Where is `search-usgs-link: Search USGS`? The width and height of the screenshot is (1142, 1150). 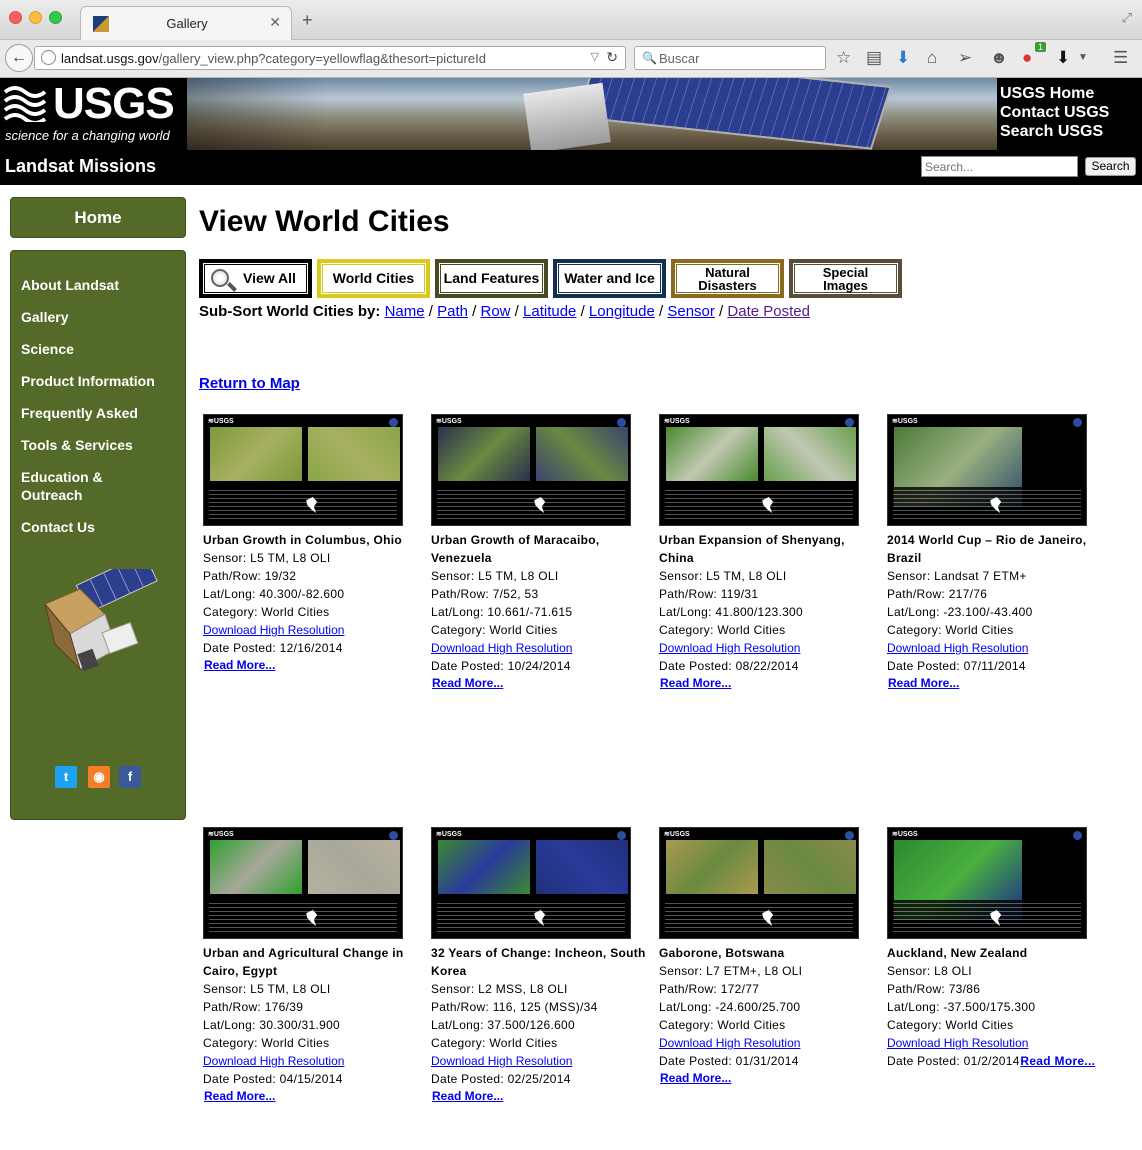
search-usgs-link: Search USGS is located at coordinates (1054, 131).